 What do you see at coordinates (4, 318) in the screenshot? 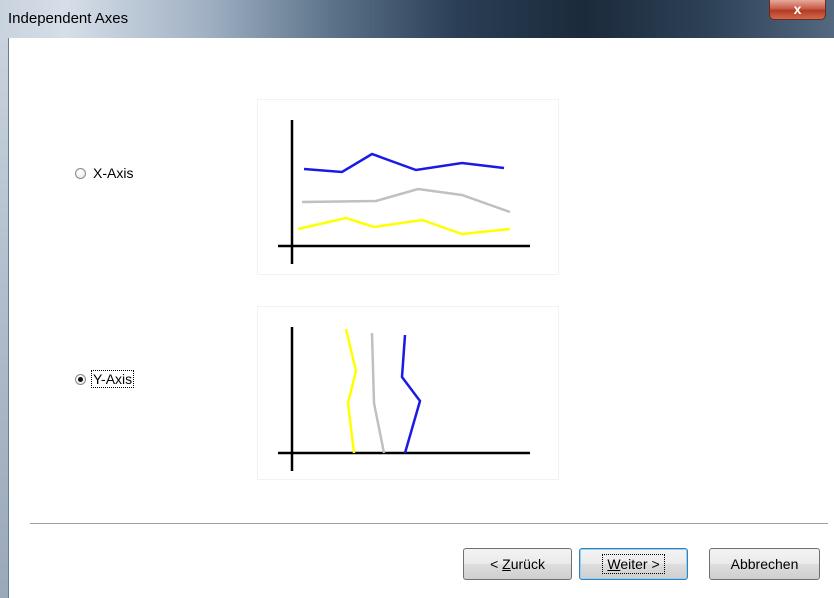
I see `window-frame-left` at bounding box center [4, 318].